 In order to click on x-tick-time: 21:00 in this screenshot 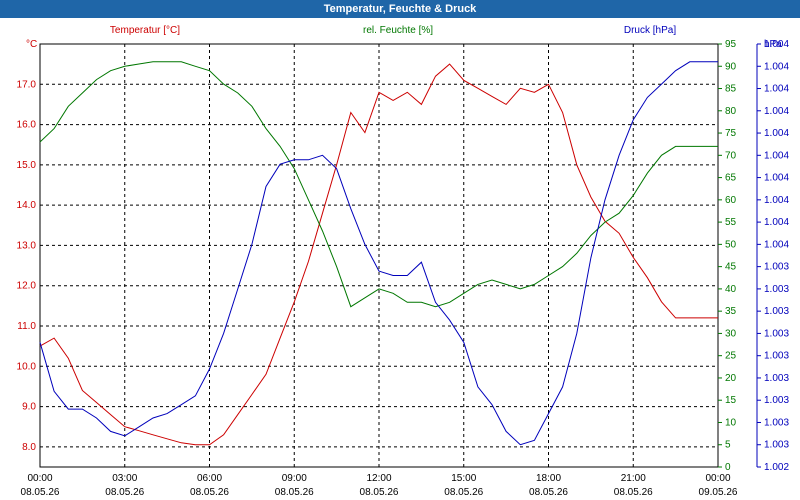, I will do `click(633, 478)`.